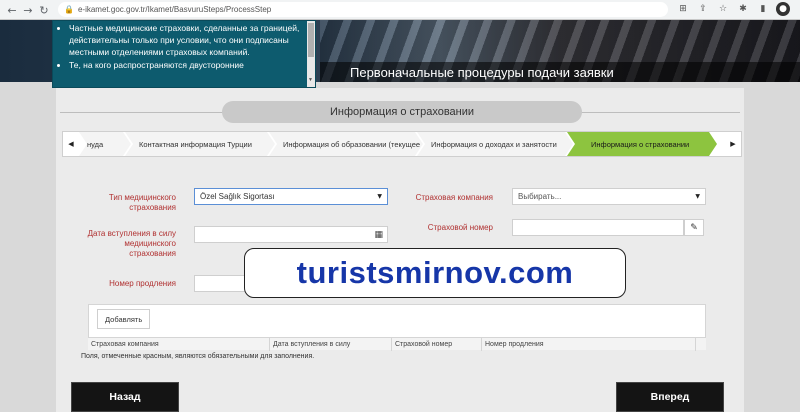 The image size is (800, 412). What do you see at coordinates (291, 196) in the screenshot?
I see `insurance-type-select: Özel Sağlık Sigortası ▼` at bounding box center [291, 196].